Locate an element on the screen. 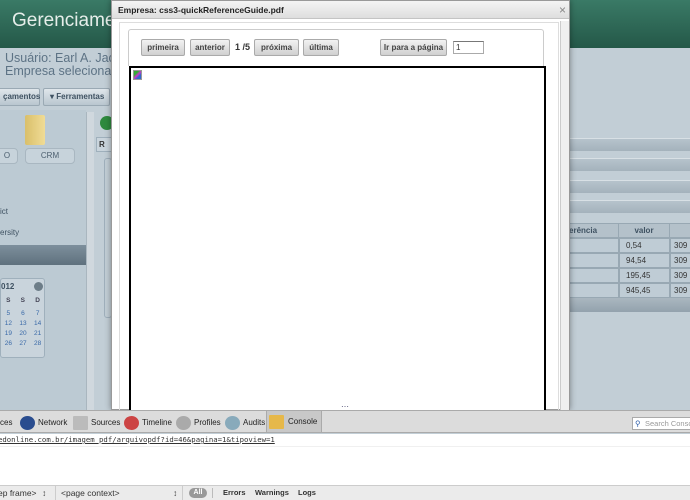  calendar: 012 S S D 56 7 12 13 14 19 20 21 26 27 28 is located at coordinates (22, 318).